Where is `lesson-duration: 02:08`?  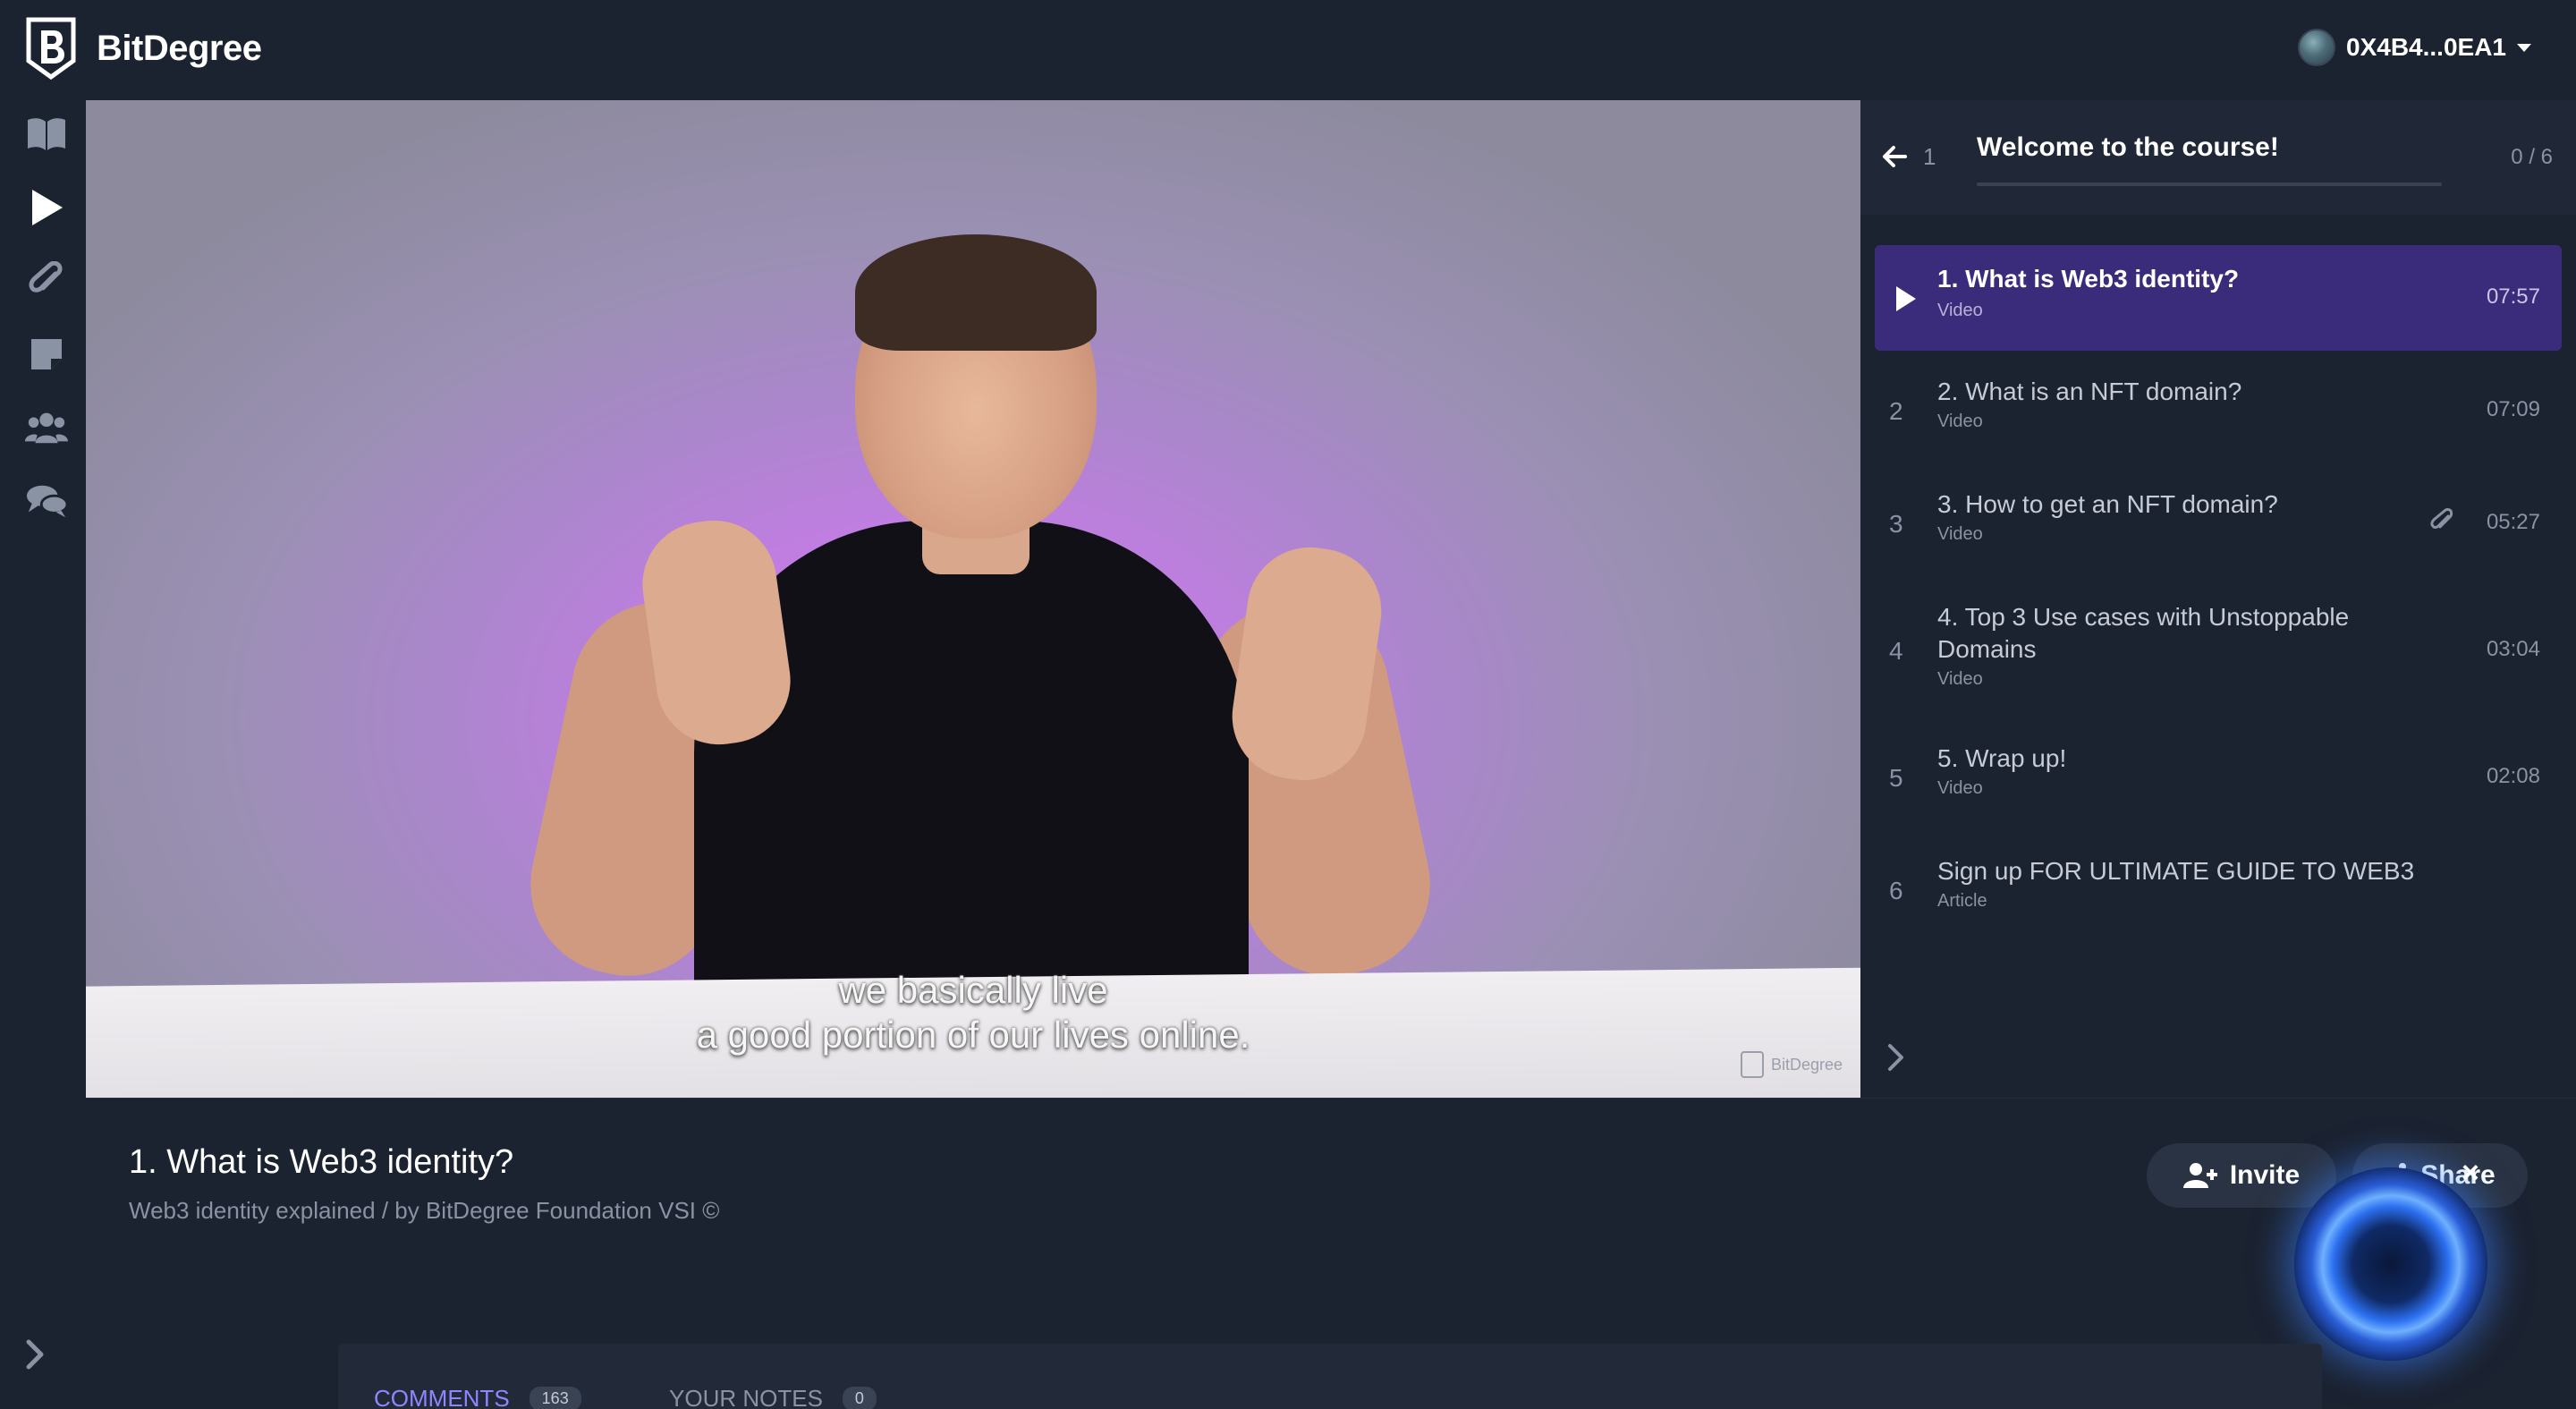 lesson-duration: 02:08 is located at coordinates (2513, 776).